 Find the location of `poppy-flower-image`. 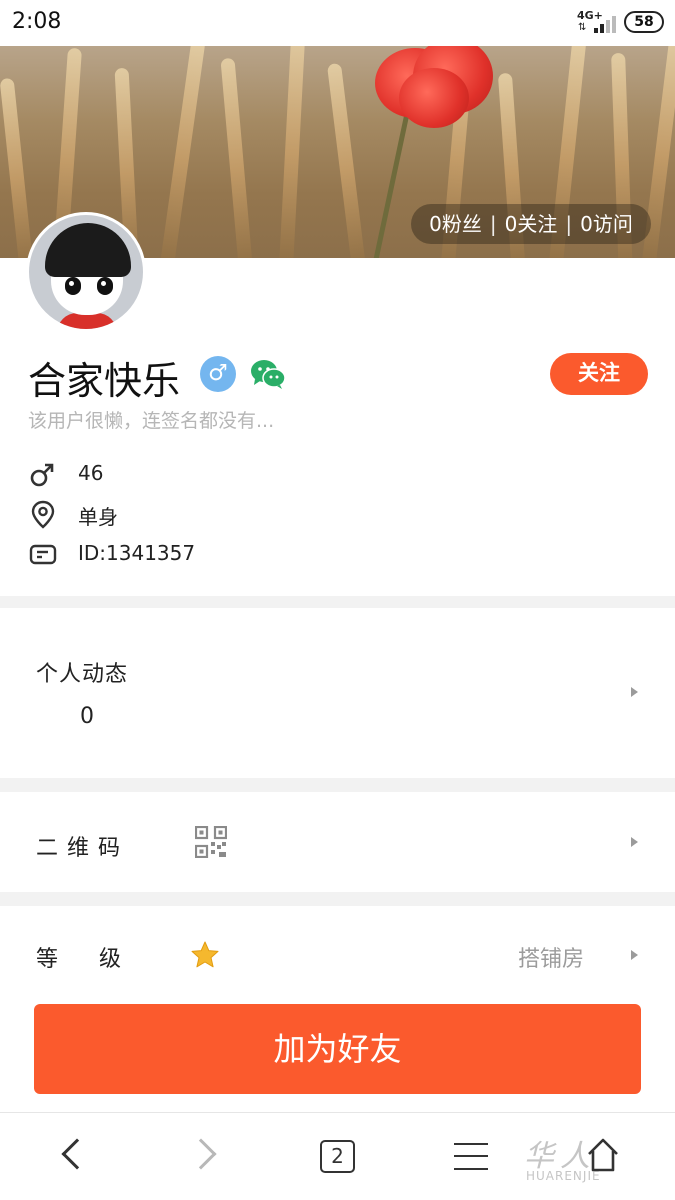

poppy-flower-image is located at coordinates (434, 92).